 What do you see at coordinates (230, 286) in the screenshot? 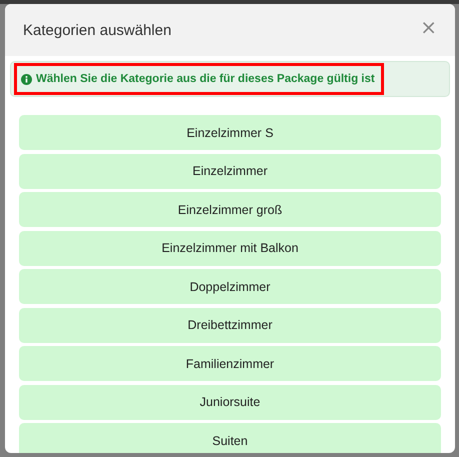
I see `category-button: Doppelzimmer` at bounding box center [230, 286].